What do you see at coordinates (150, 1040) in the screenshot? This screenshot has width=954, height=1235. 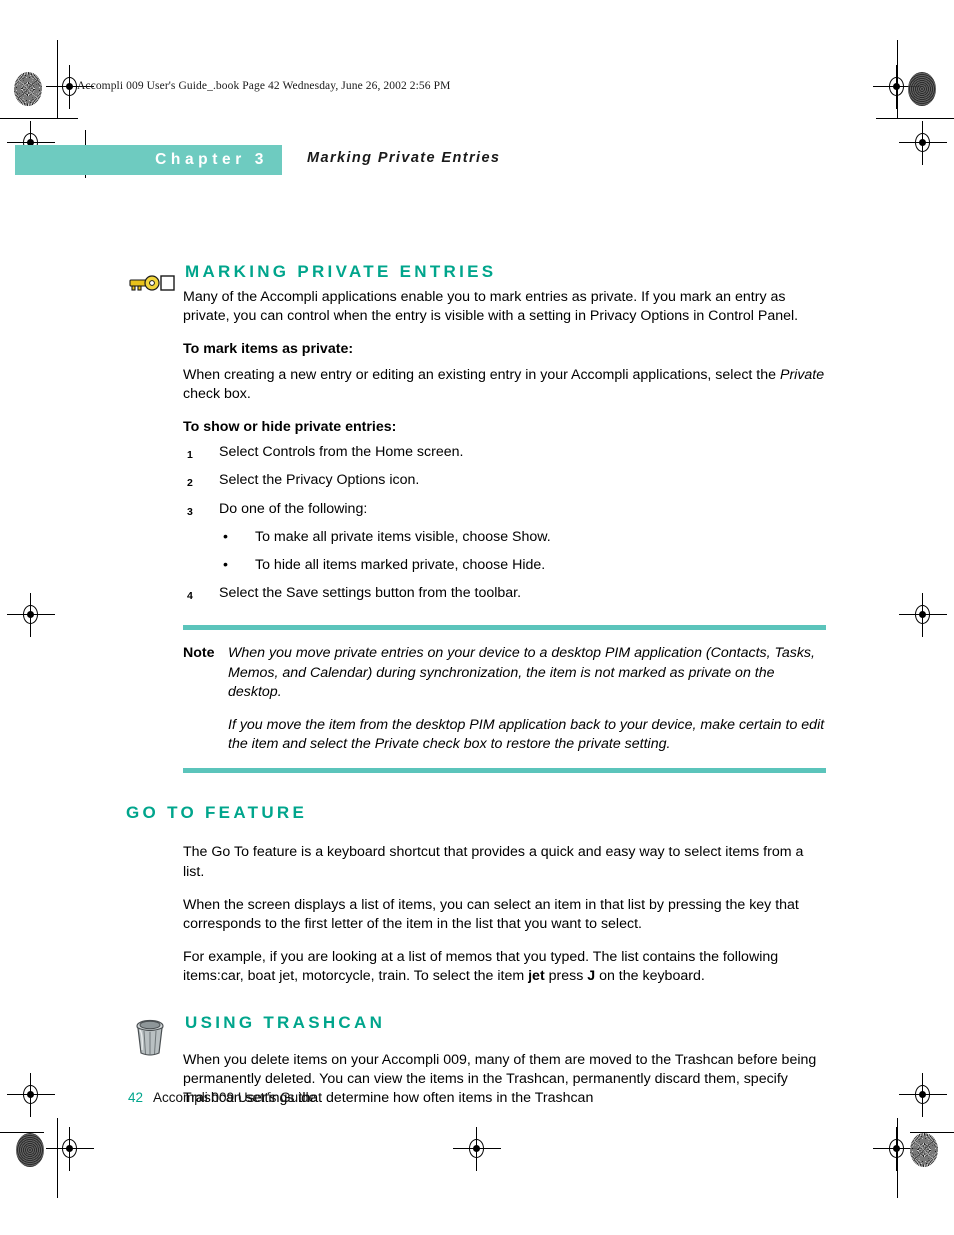 I see `trashcan-icon` at bounding box center [150, 1040].